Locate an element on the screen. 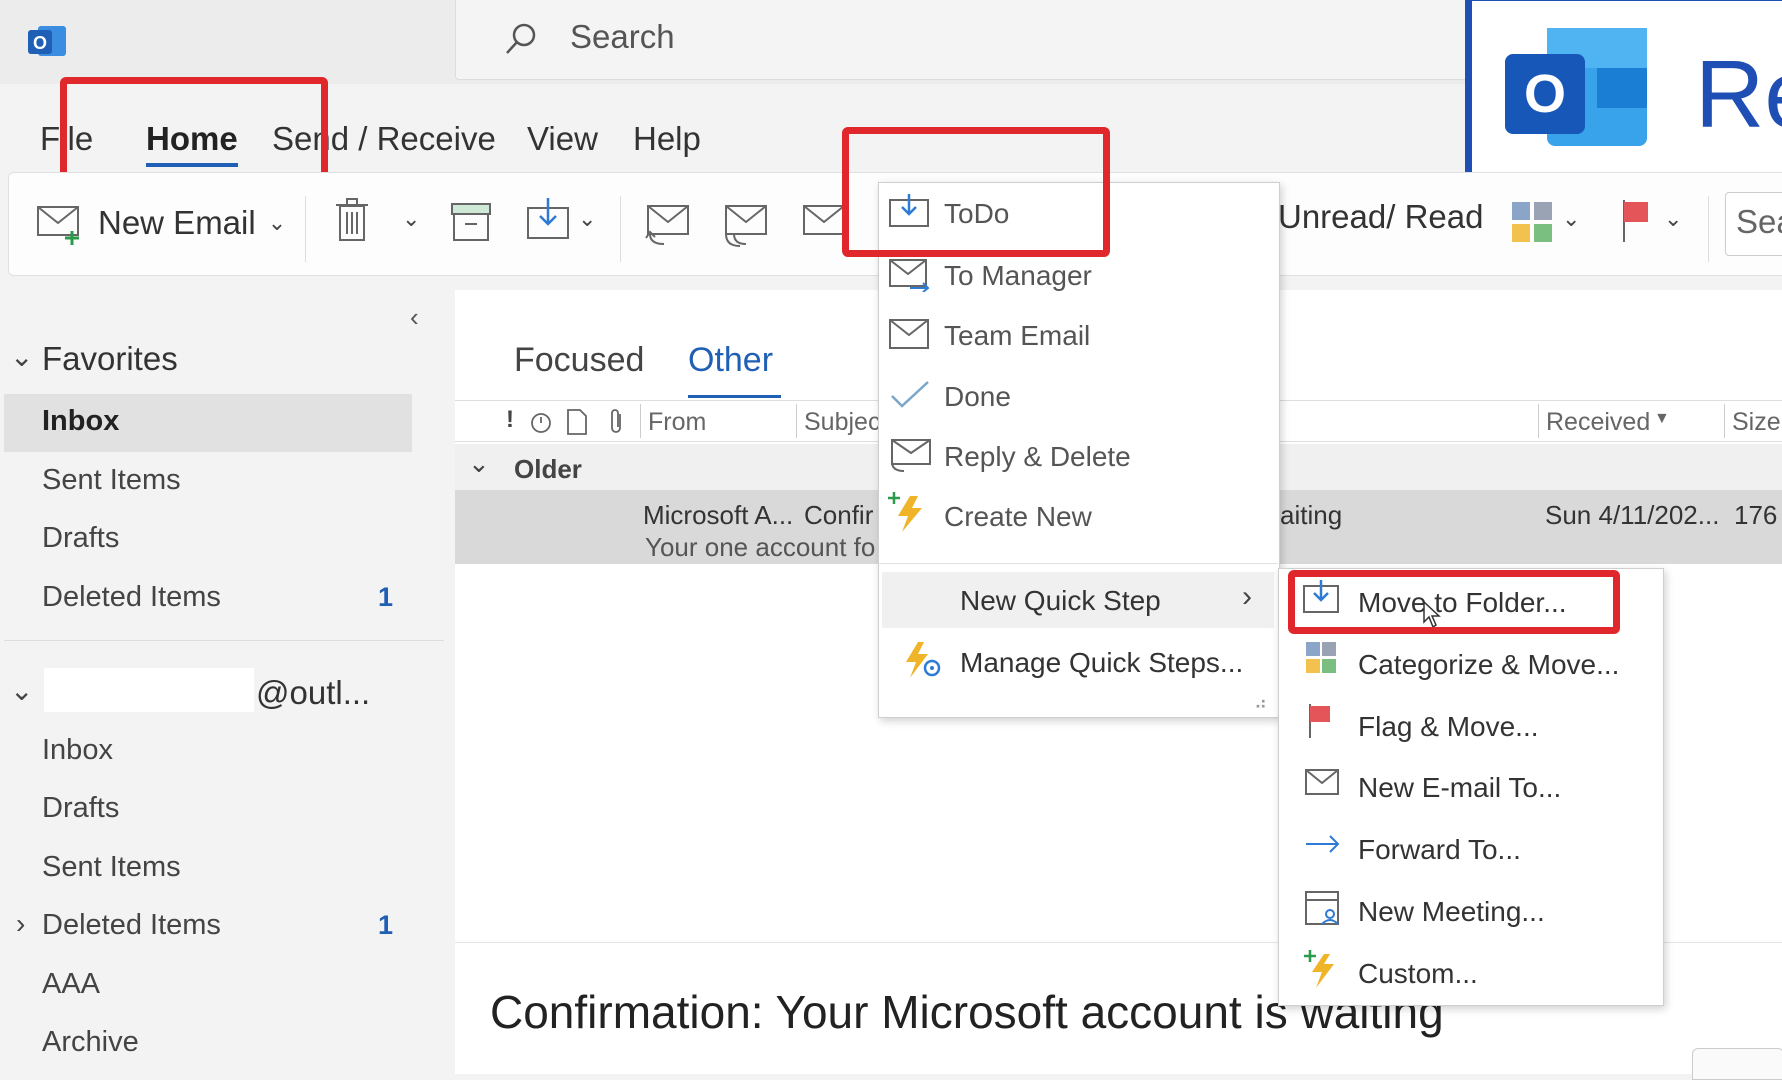  resize-grip-icon: ⠴ is located at coordinates (1260, 703).